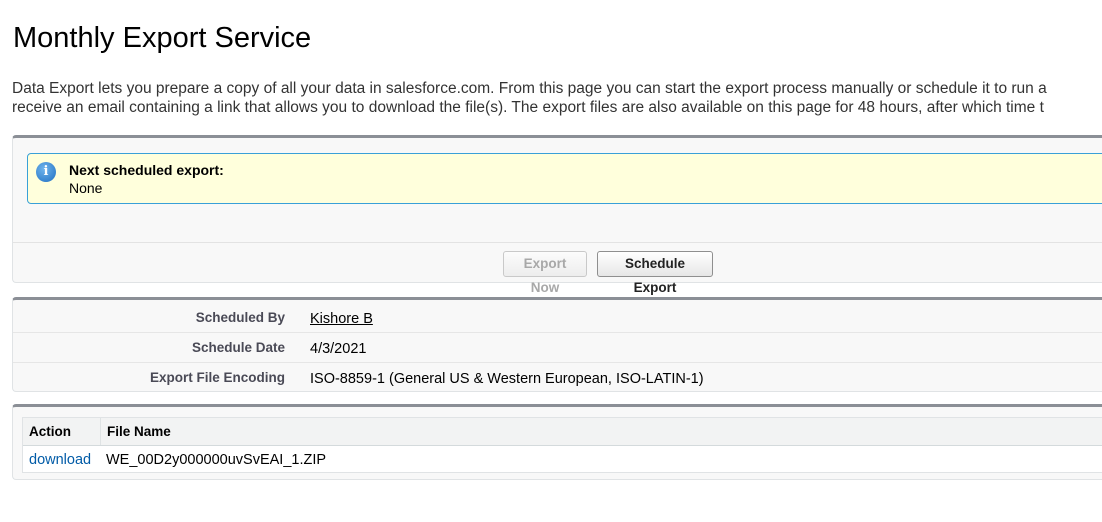  I want to click on detail-label: Export File Encoding, so click(217, 377).